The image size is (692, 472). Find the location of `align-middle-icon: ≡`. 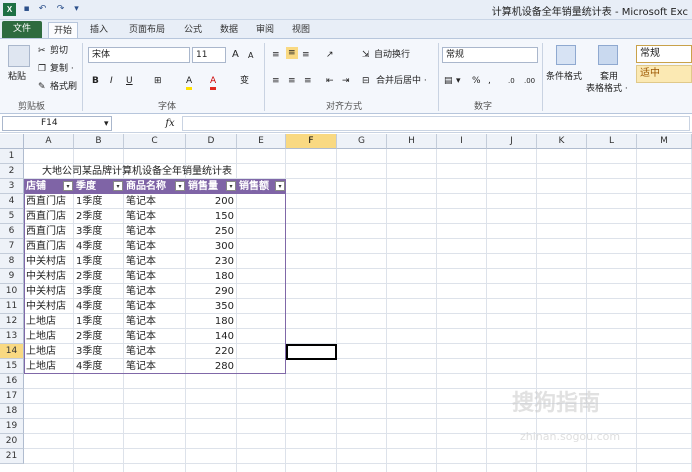

align-middle-icon: ≡ is located at coordinates (292, 53).